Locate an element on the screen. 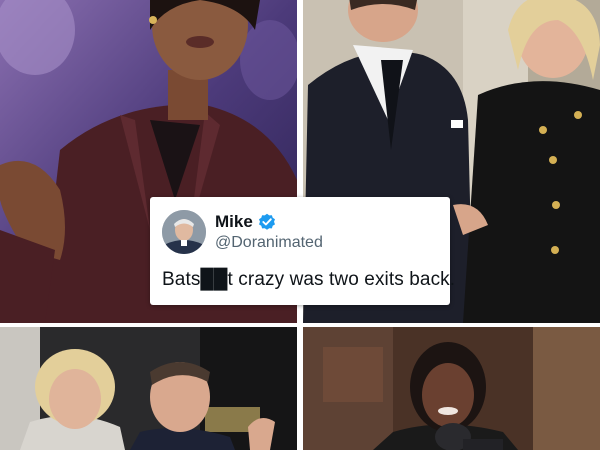 The image size is (600, 450). tweet-header: Mike @Doranimated is located at coordinates (300, 232).